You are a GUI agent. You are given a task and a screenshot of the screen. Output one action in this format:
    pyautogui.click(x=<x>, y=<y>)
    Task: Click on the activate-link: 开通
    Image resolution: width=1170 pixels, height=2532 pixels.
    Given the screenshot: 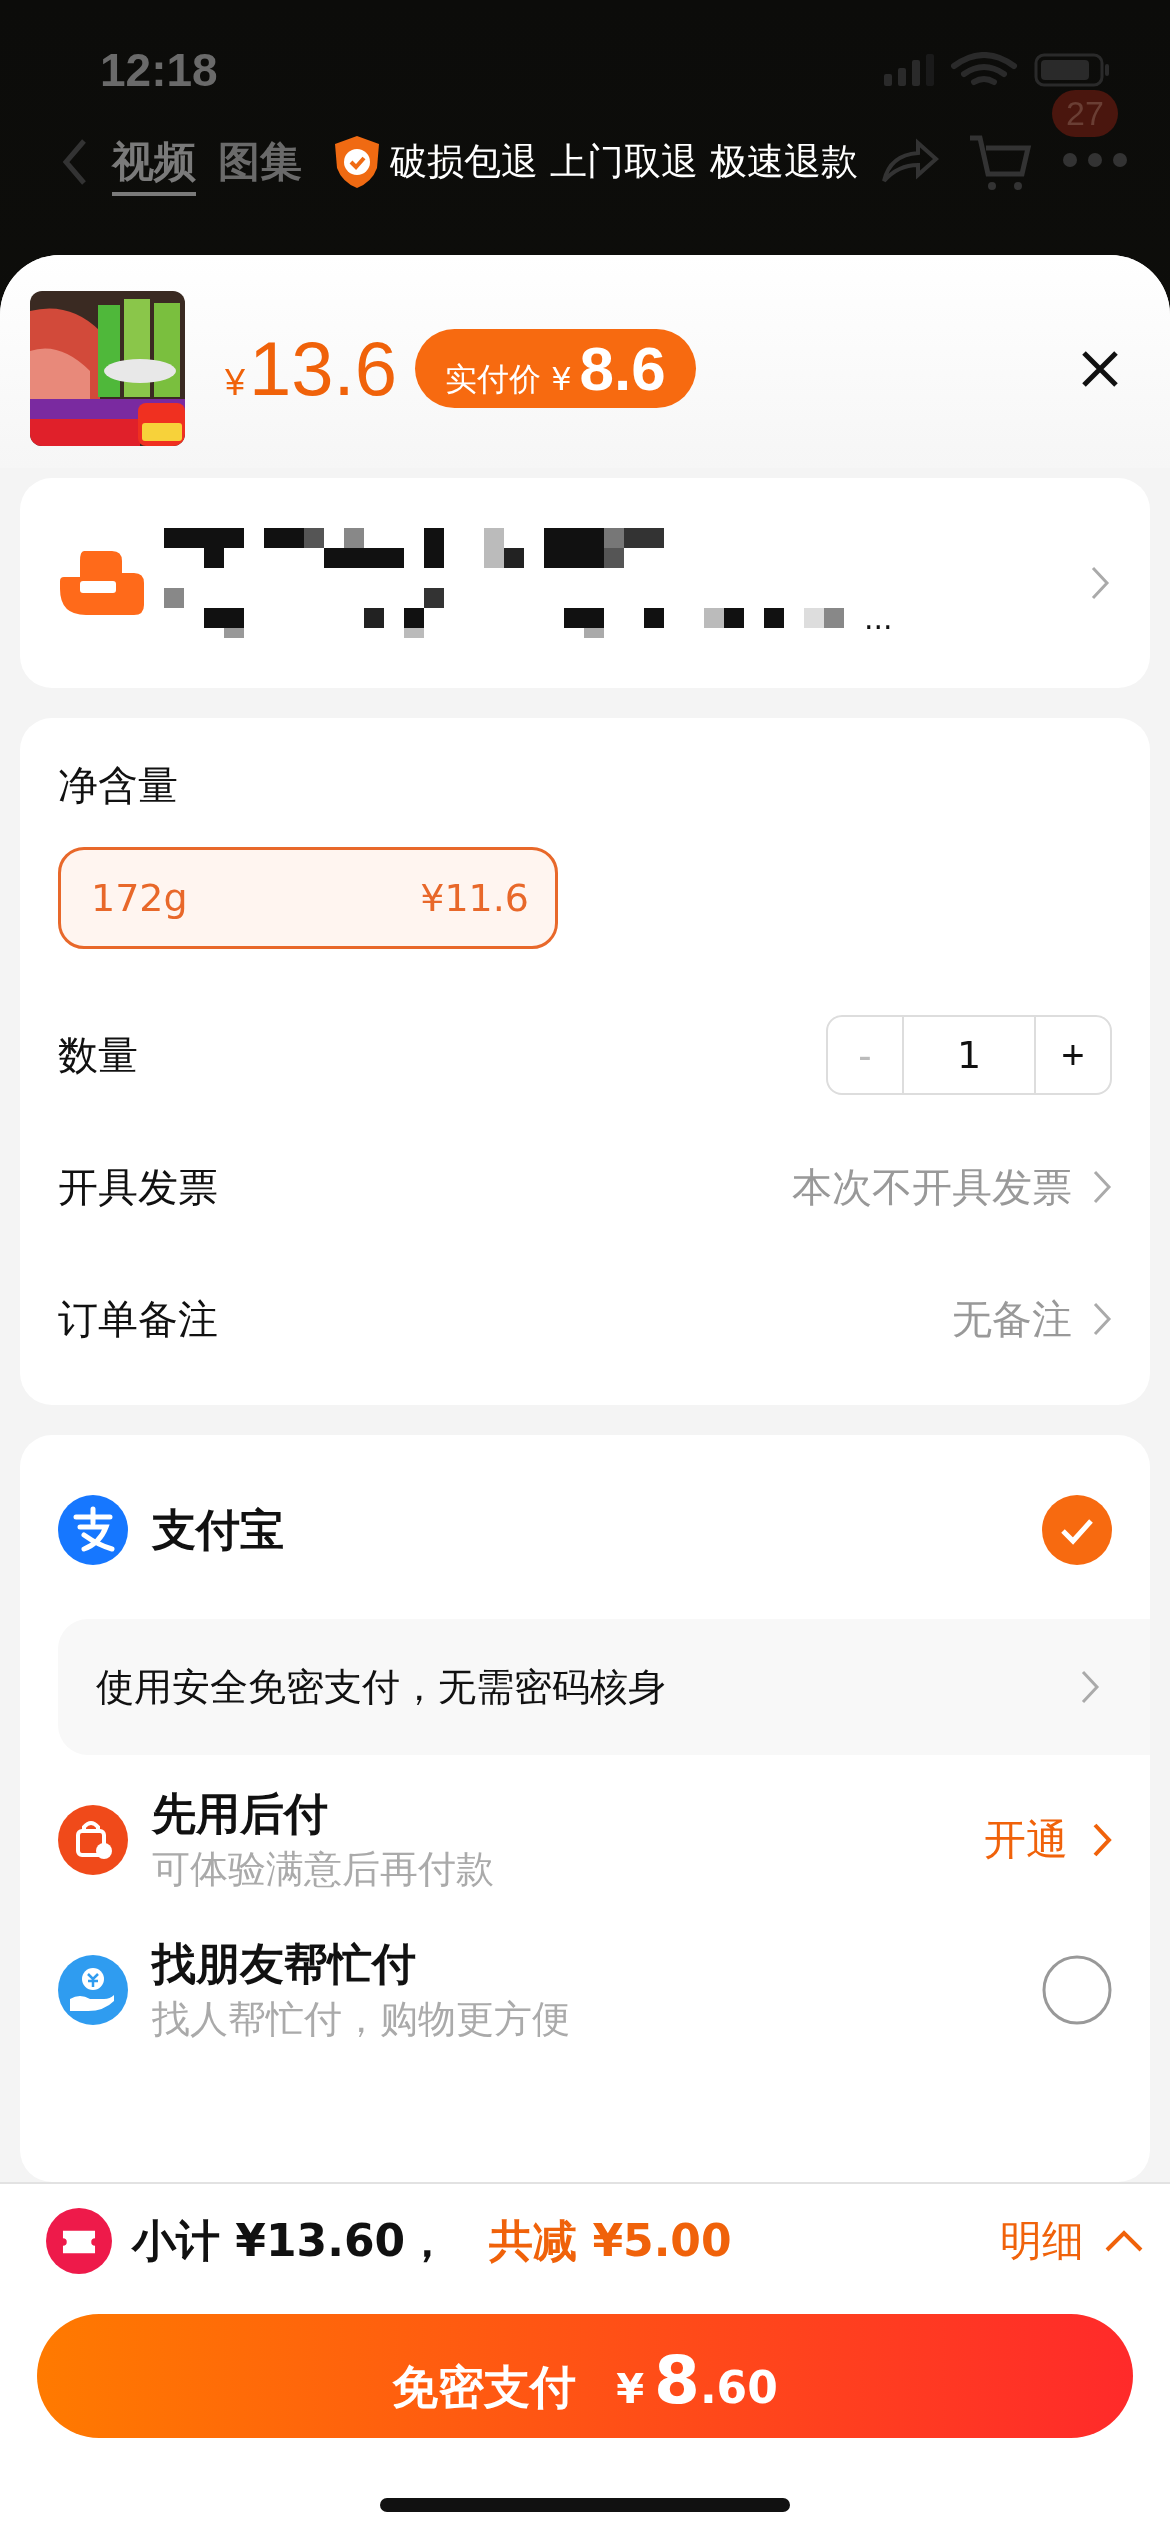 What is the action you would take?
    pyautogui.click(x=1026, y=1840)
    